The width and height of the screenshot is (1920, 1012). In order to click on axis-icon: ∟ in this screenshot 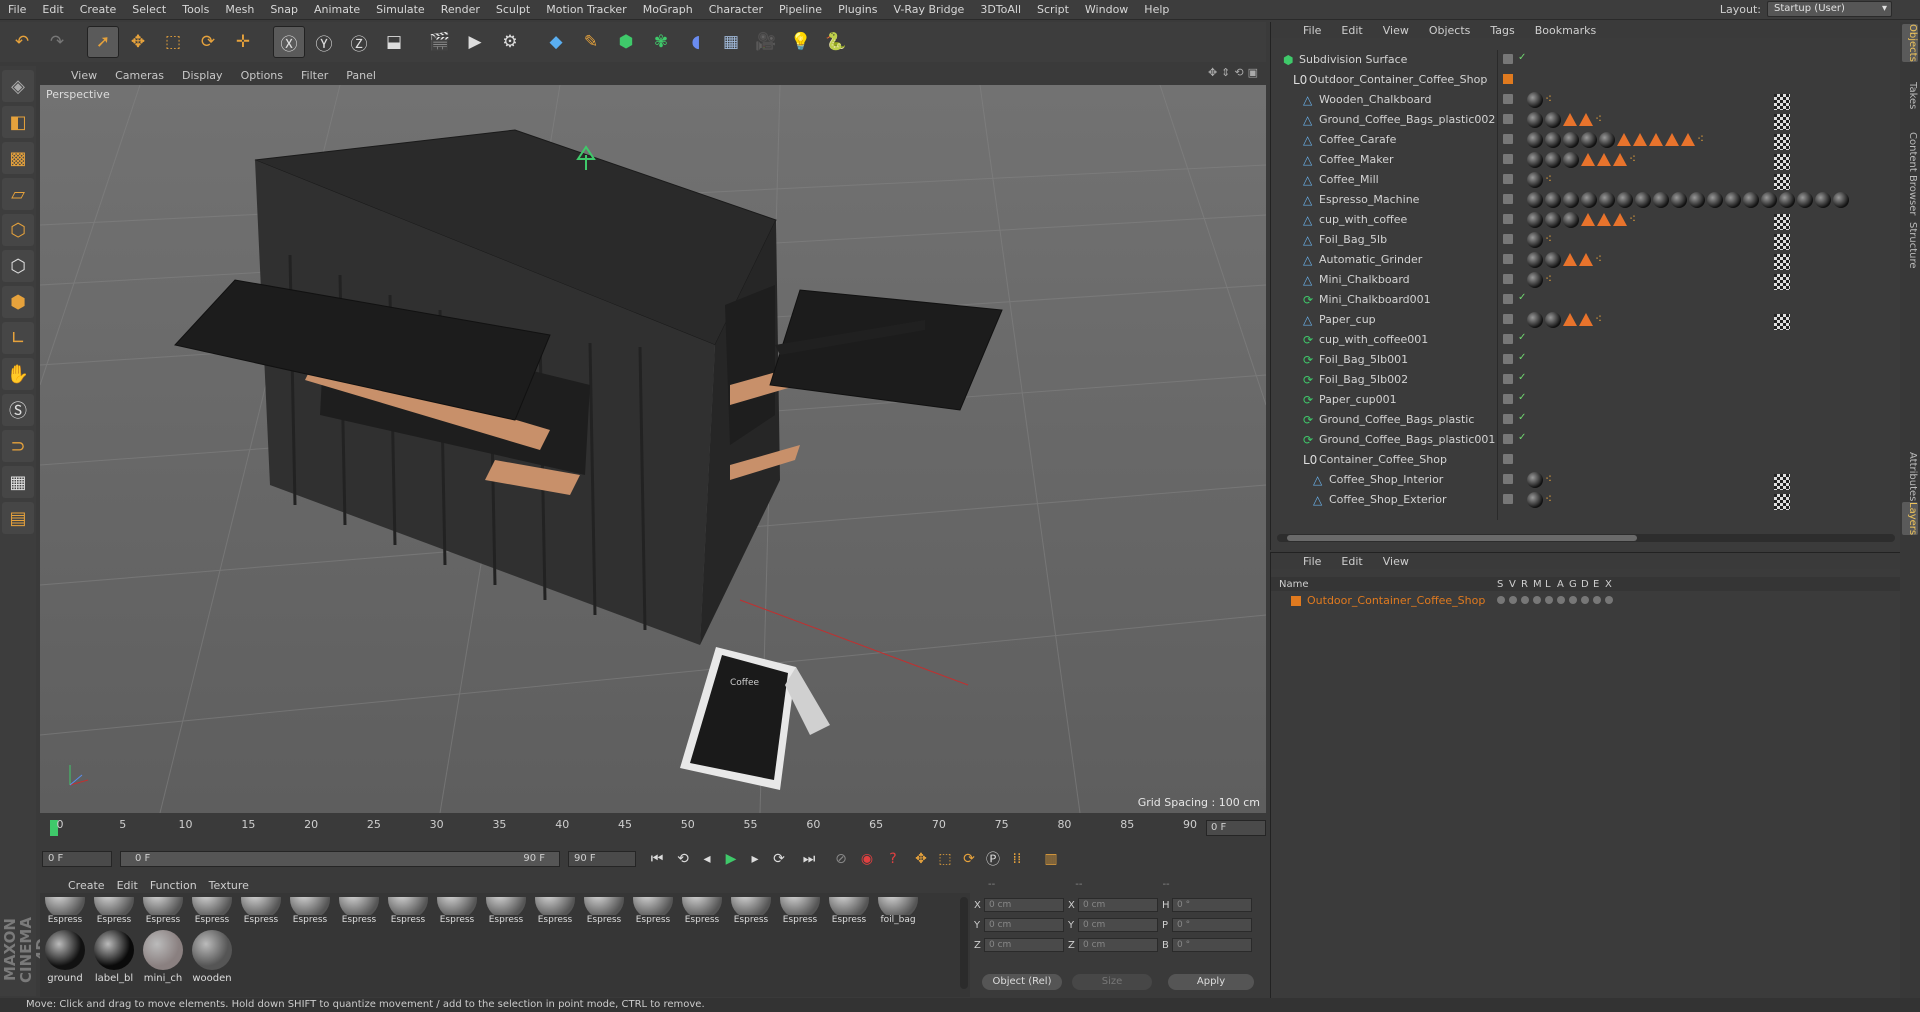, I will do `click(18, 338)`.